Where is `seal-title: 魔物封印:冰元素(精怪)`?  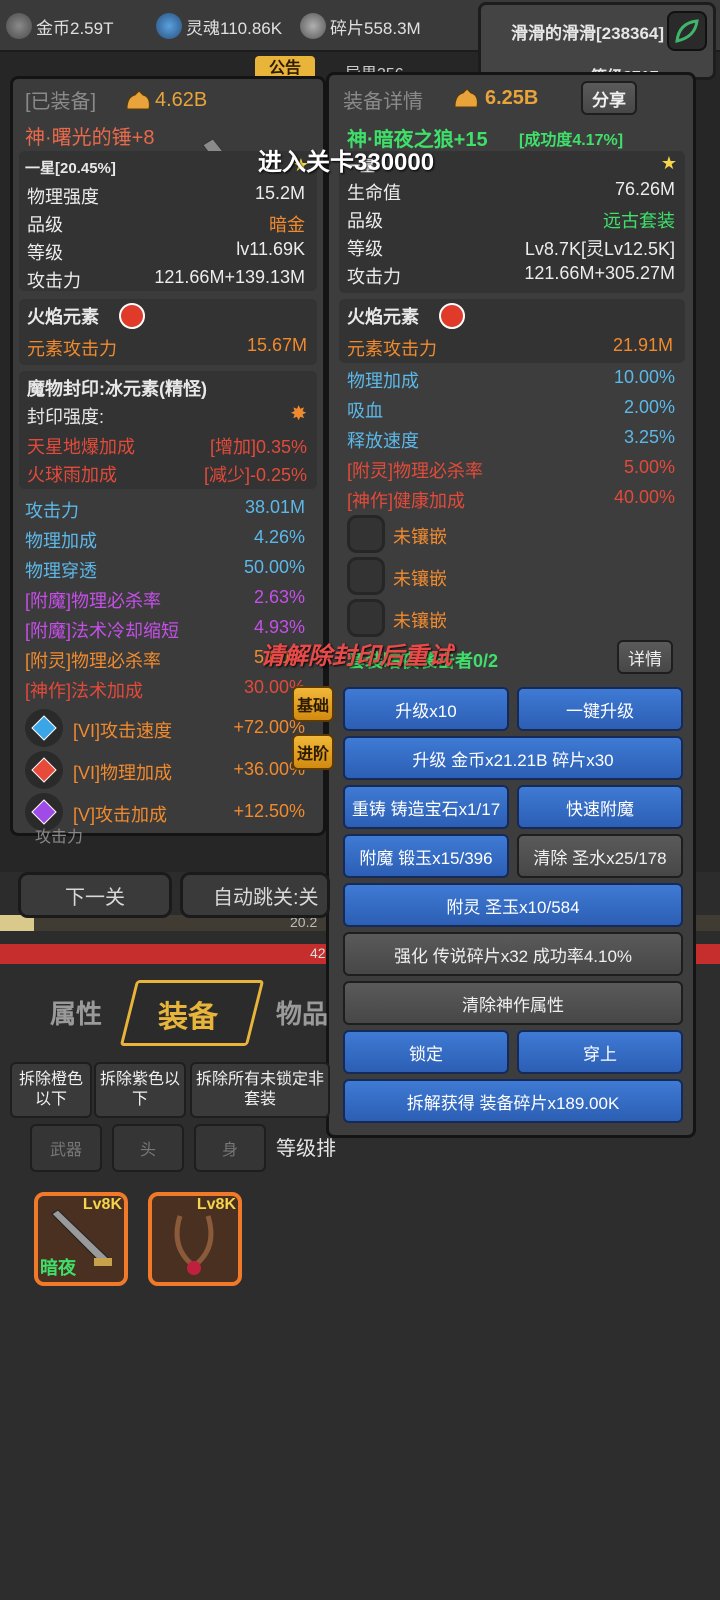 seal-title: 魔物封印:冰元素(精怪) is located at coordinates (117, 389).